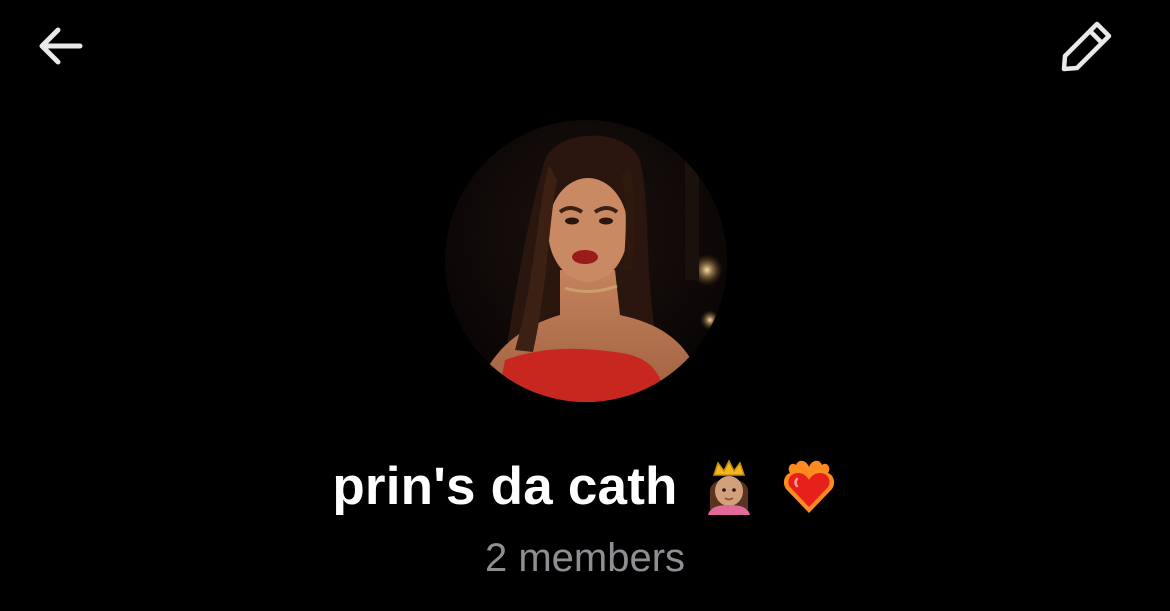  I want to click on arrow-left-icon, so click(61, 46).